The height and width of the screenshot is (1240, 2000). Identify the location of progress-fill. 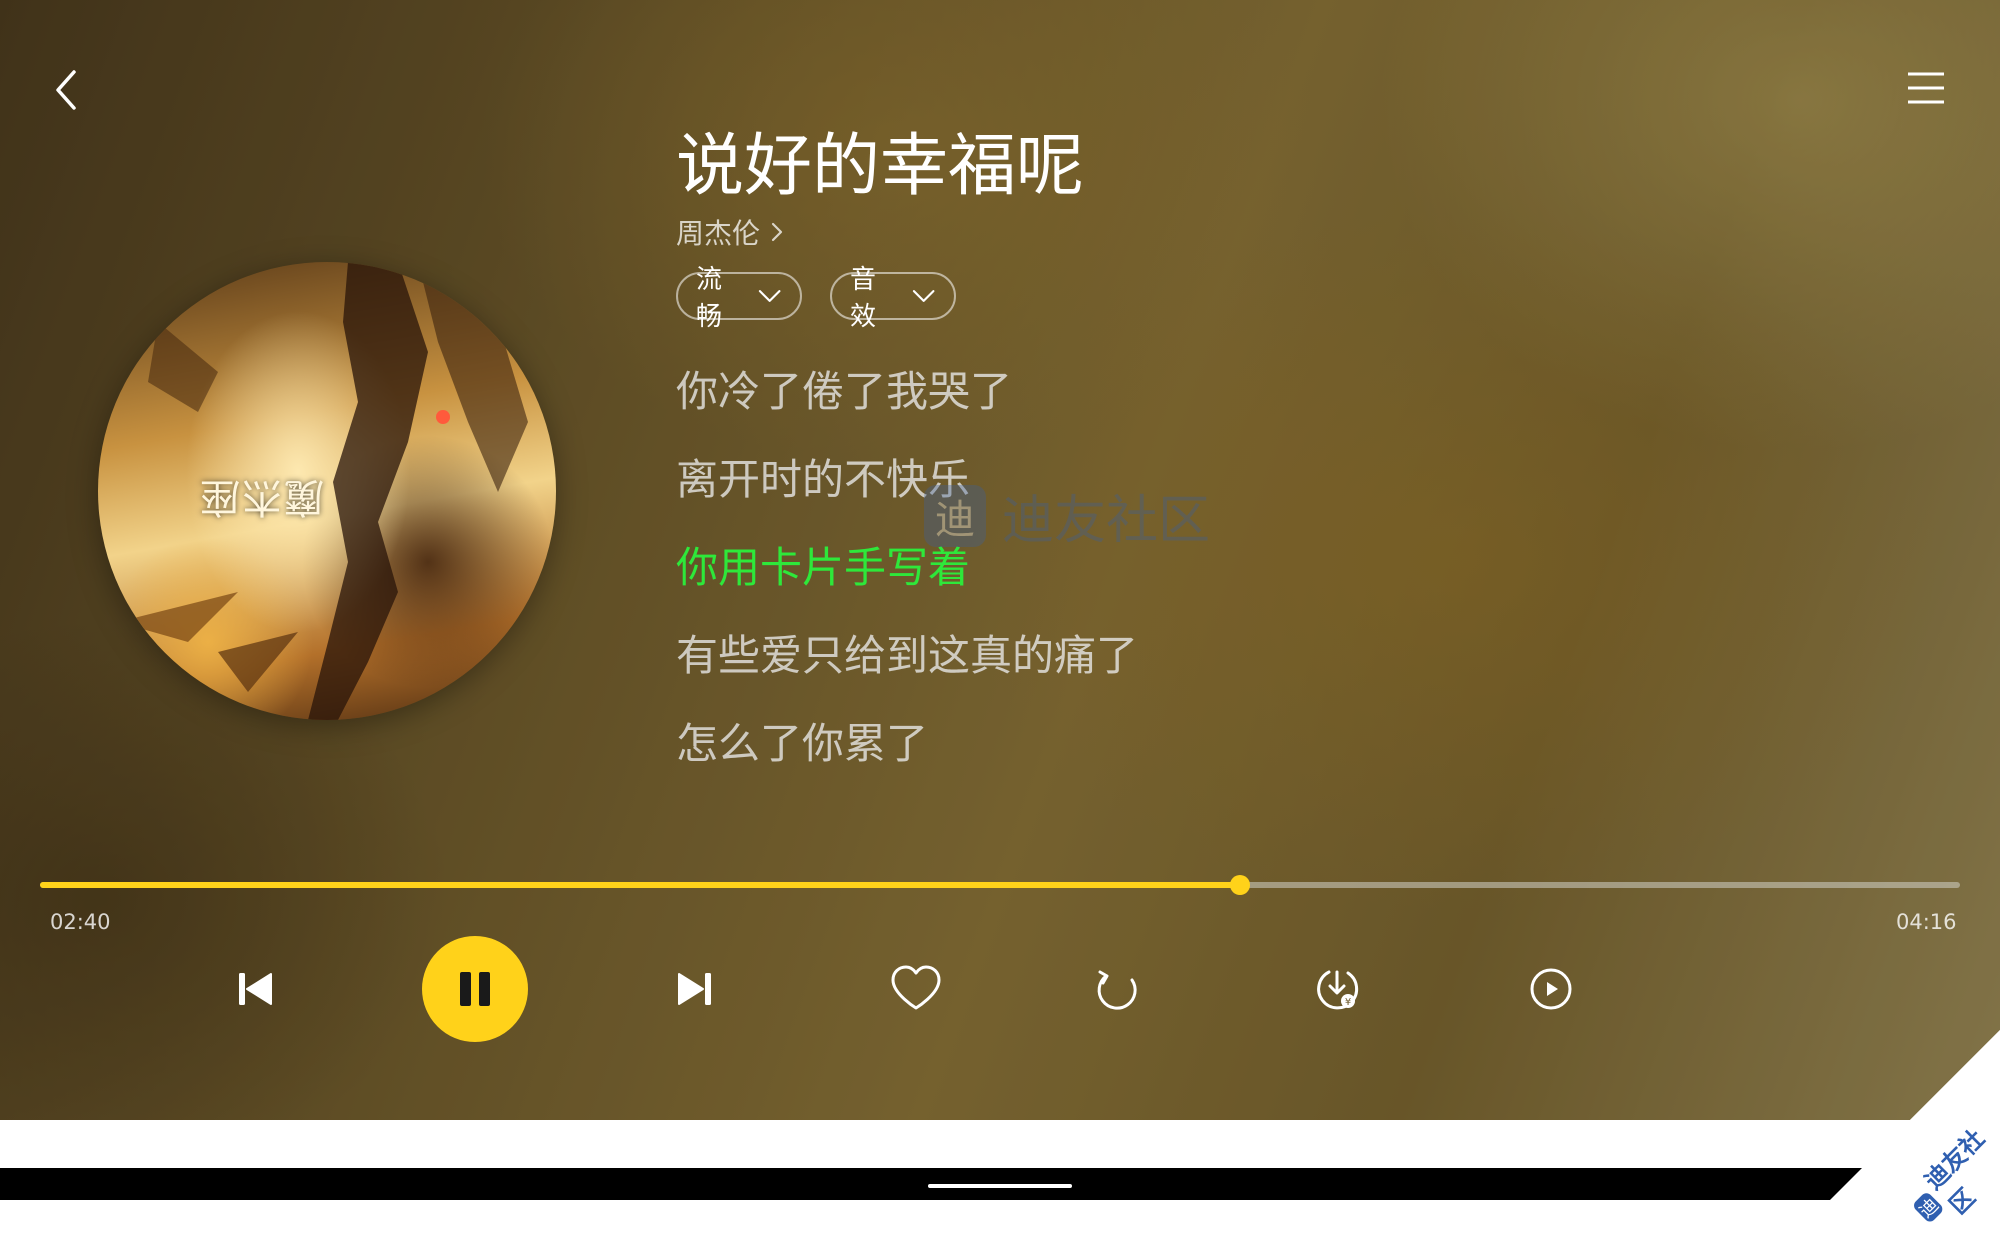
(640, 885).